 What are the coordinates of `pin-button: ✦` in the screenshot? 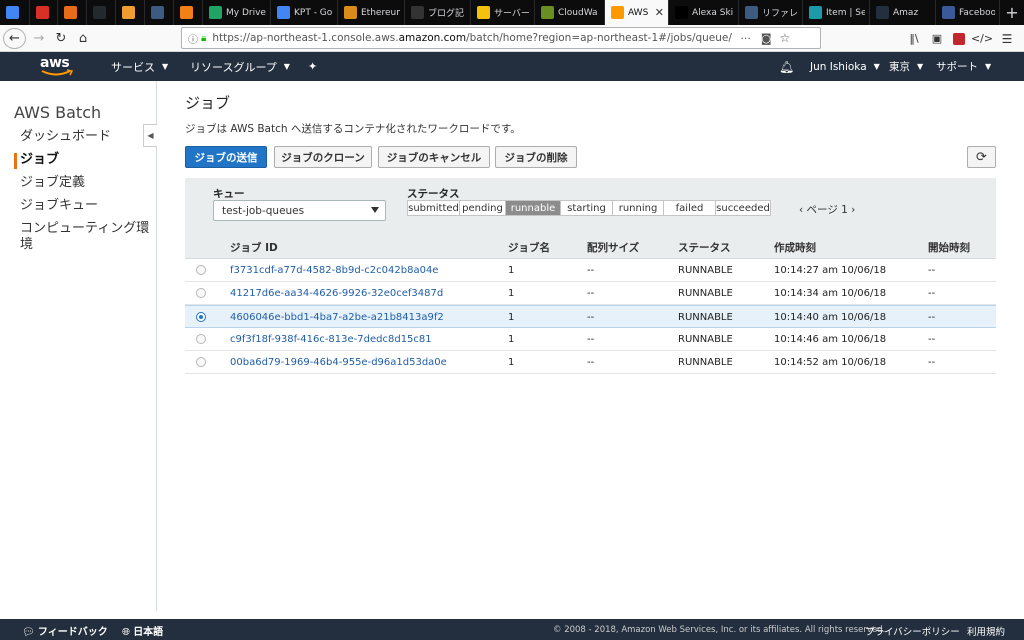 It's located at (312, 66).